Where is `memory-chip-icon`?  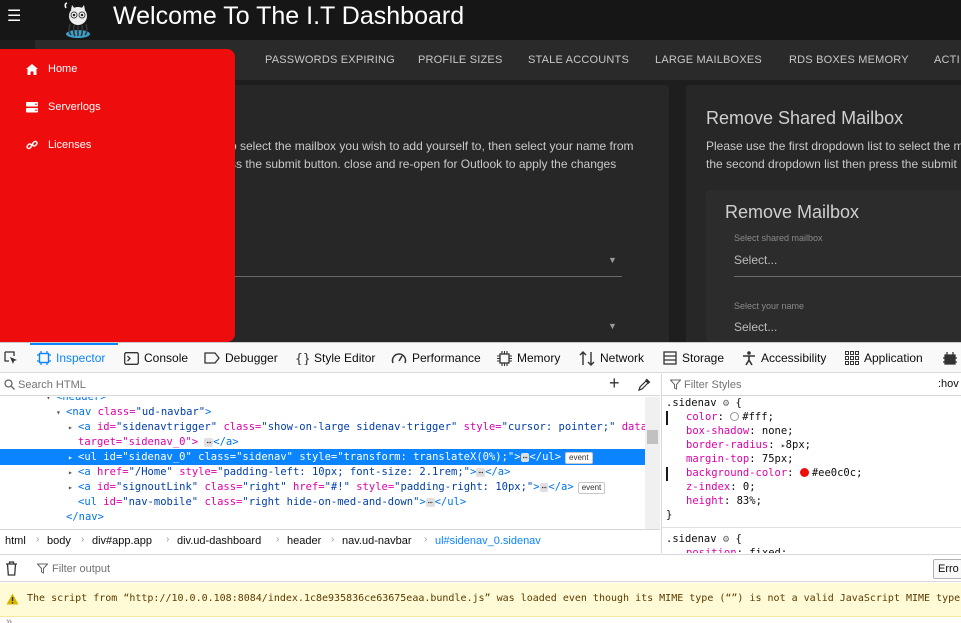 memory-chip-icon is located at coordinates (504, 358).